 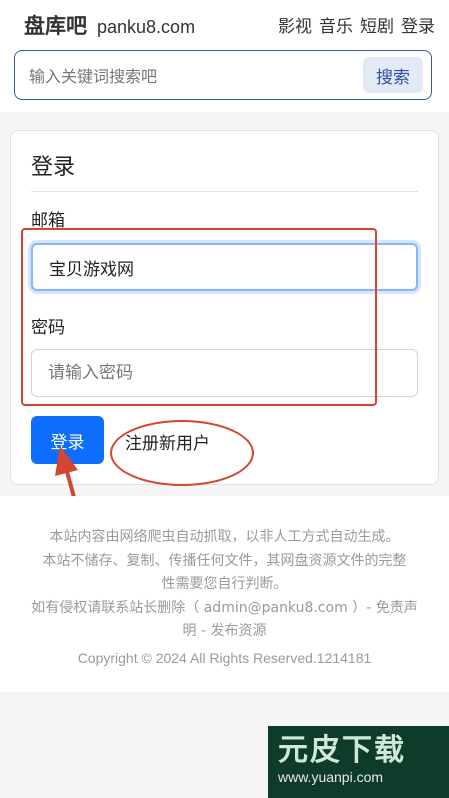 I want to click on footer-line: 性需要您自行判断。, so click(x=224, y=584).